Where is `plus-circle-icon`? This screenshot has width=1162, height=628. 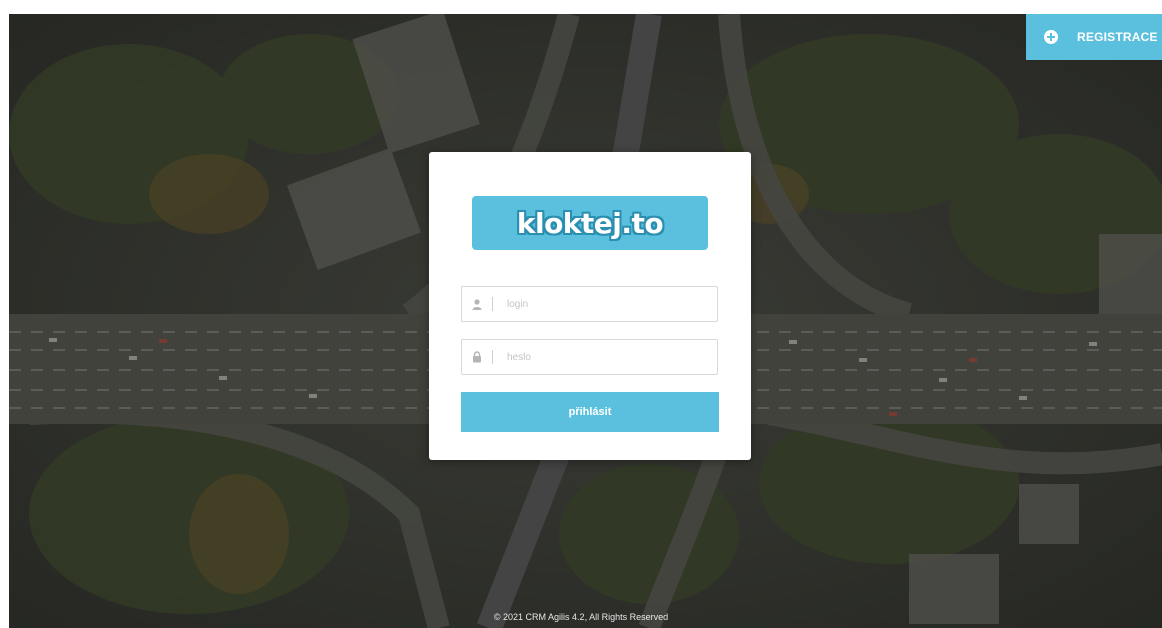
plus-circle-icon is located at coordinates (1051, 37).